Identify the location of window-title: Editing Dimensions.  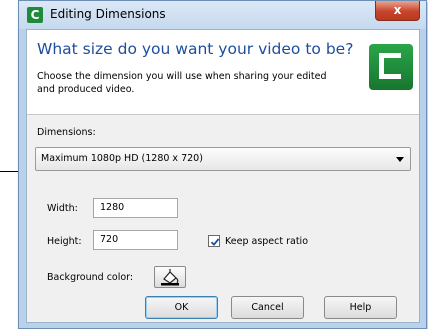
(108, 14).